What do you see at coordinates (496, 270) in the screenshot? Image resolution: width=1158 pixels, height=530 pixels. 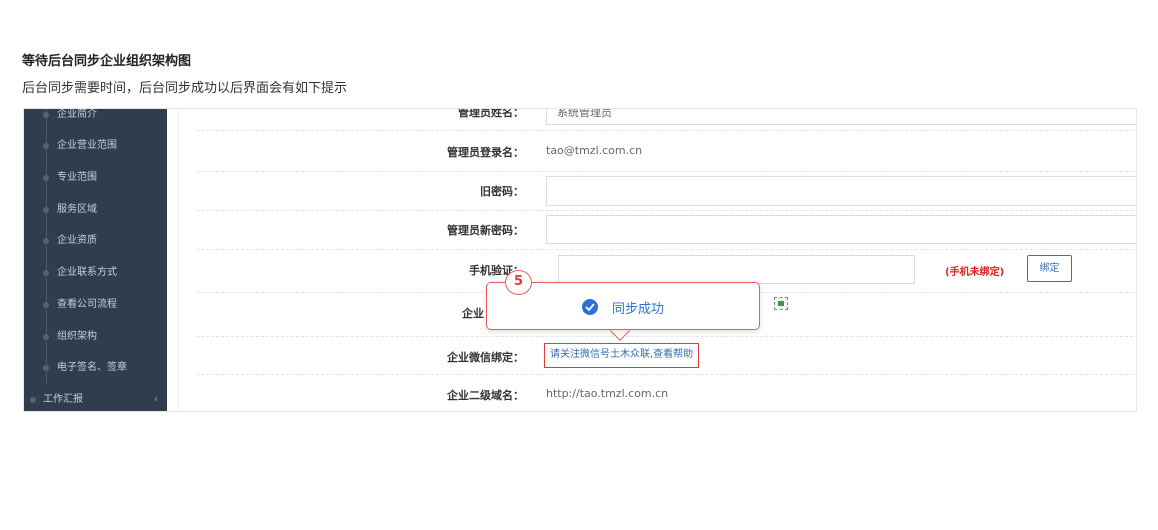 I see `phone-verify-label: 手机验证：` at bounding box center [496, 270].